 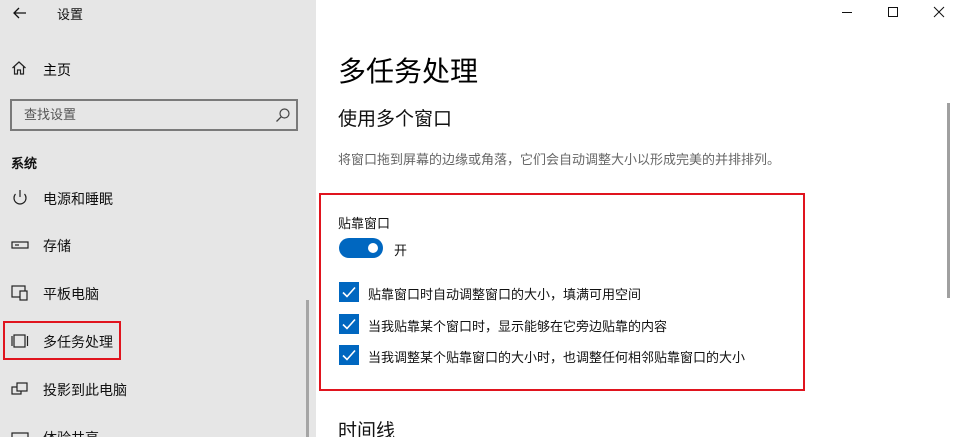 I want to click on nav-item-label: 体验共享, so click(x=71, y=432).